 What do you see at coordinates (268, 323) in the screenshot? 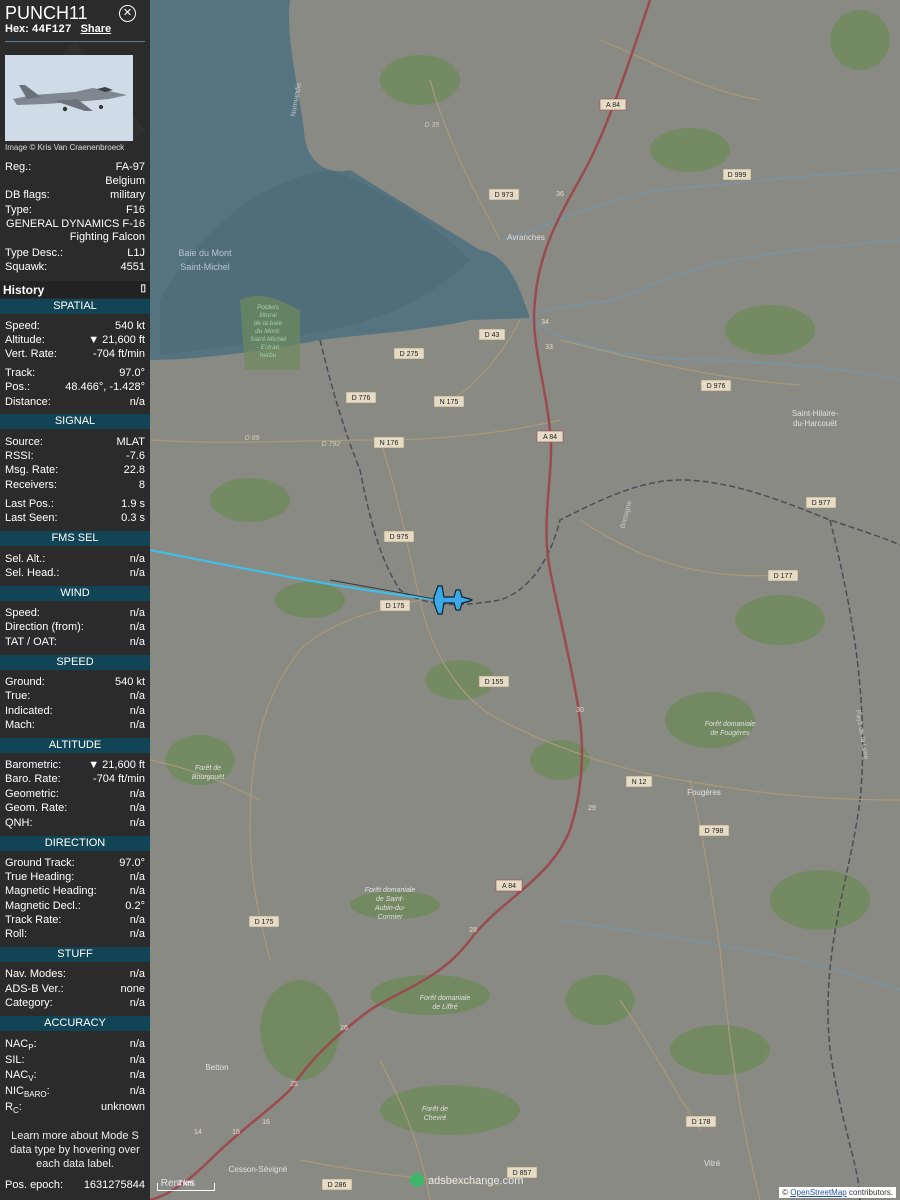
I see `polders-line-3: de la baie` at bounding box center [268, 323].